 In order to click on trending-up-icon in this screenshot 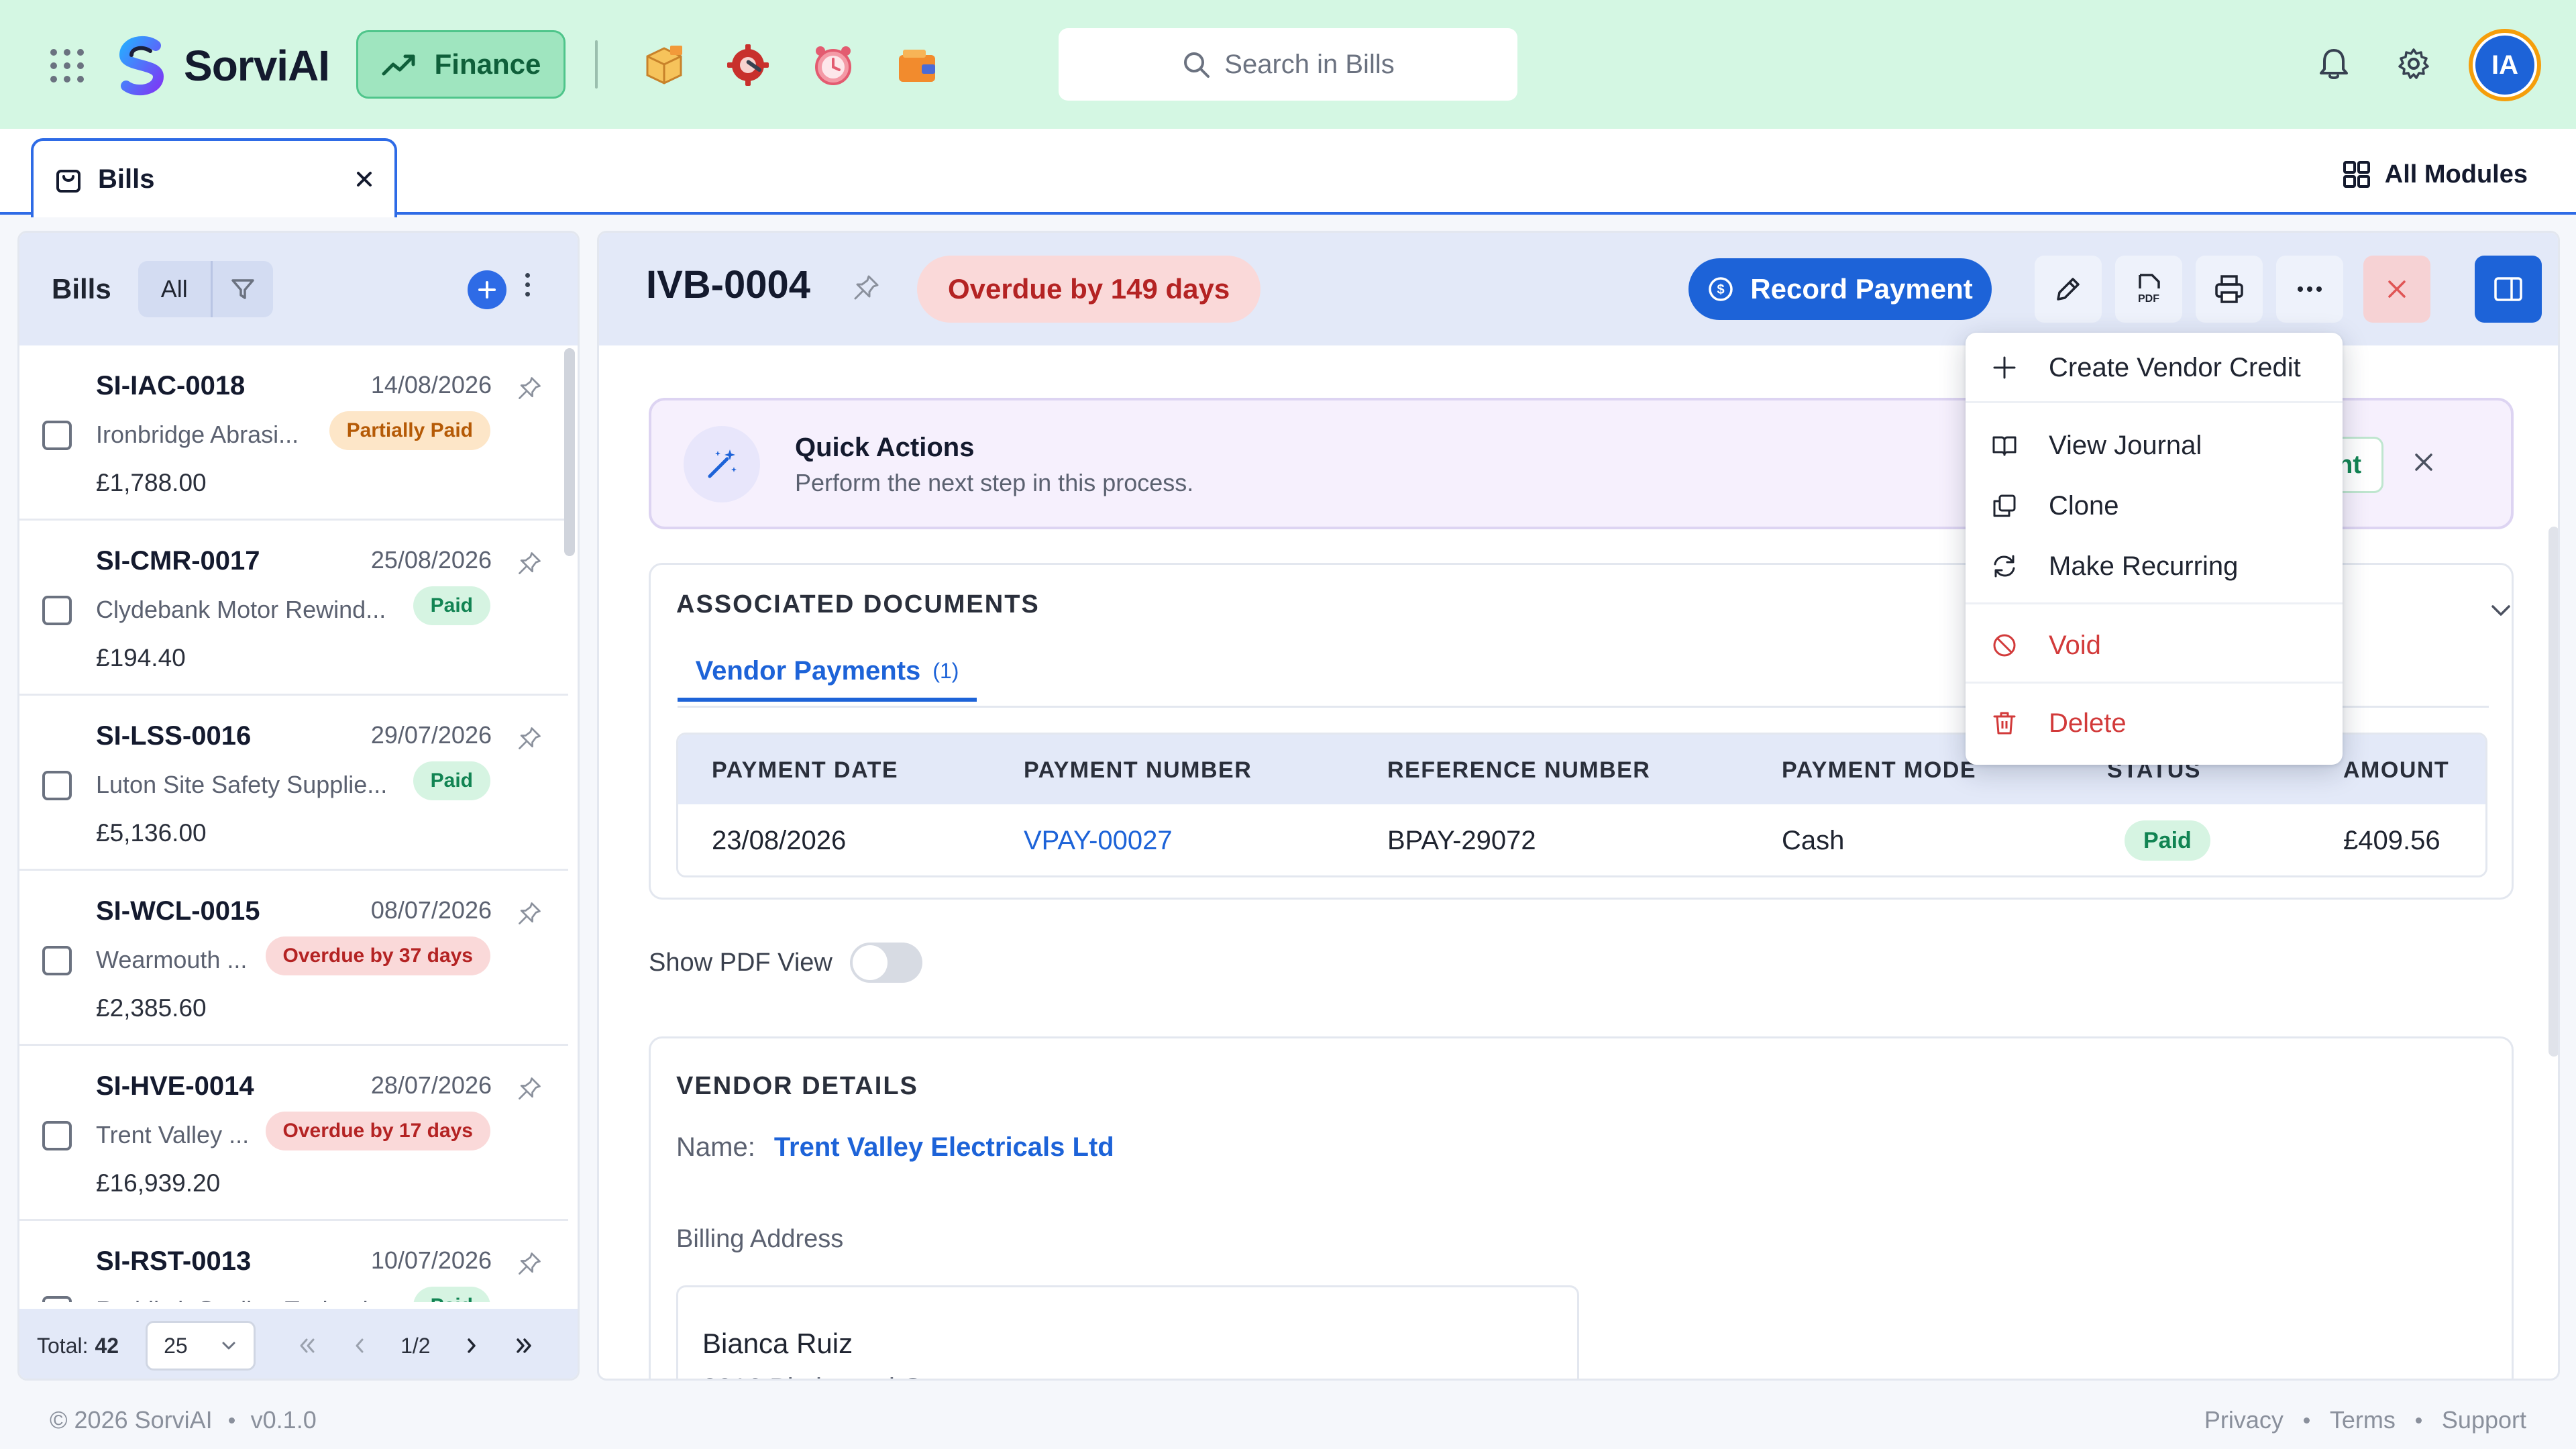, I will do `click(398, 65)`.